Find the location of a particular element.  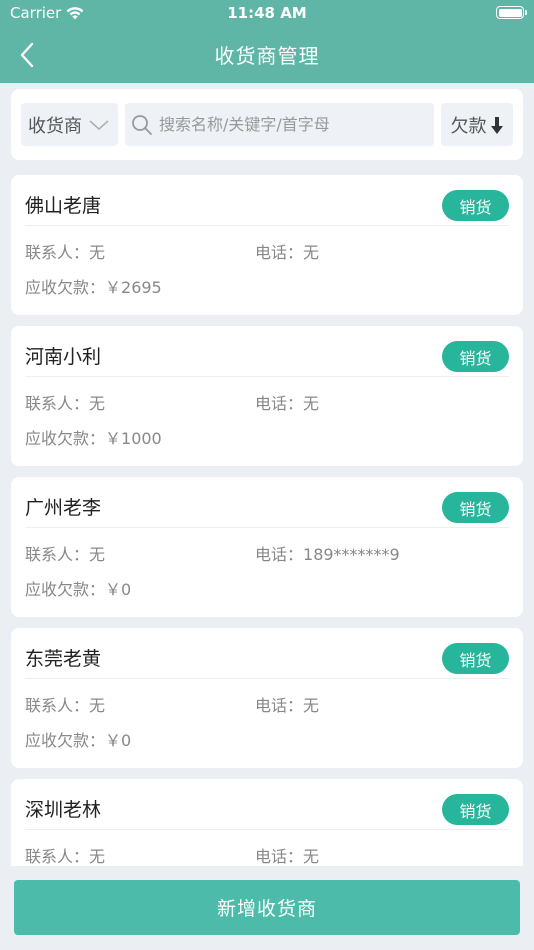

debt-info: 应收欠款：￥1000 is located at coordinates (93, 437).